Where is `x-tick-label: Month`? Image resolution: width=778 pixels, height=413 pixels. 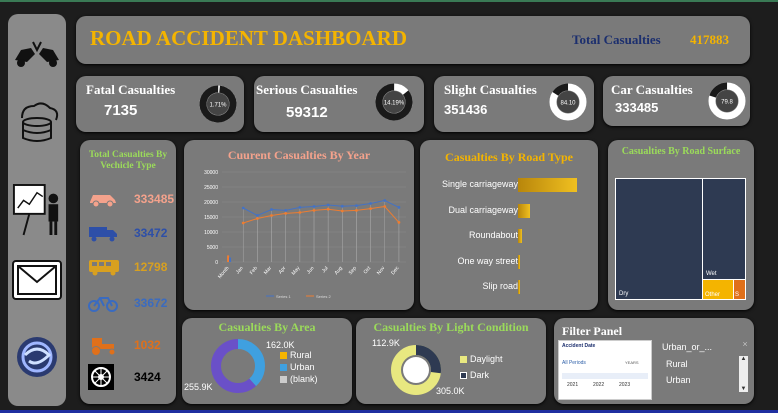
x-tick-label: Month is located at coordinates (224, 272).